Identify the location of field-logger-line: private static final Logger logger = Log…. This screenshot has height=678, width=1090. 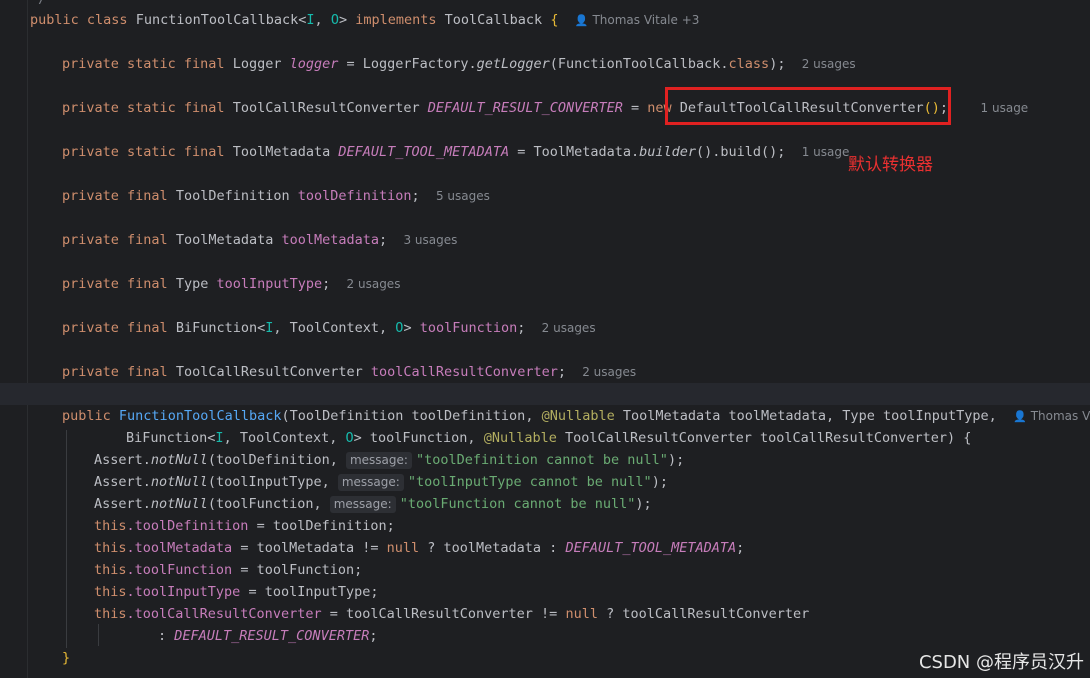
(459, 64).